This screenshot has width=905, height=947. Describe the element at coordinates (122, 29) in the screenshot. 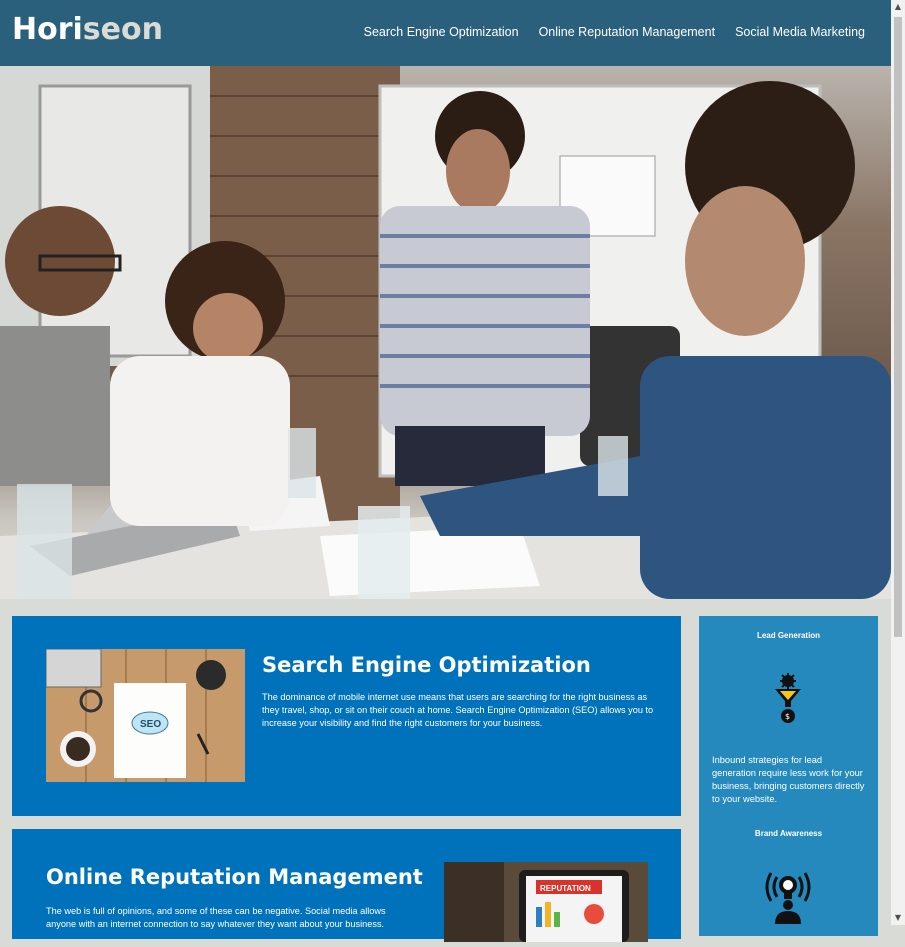

I see `logo-accent: seon` at that location.